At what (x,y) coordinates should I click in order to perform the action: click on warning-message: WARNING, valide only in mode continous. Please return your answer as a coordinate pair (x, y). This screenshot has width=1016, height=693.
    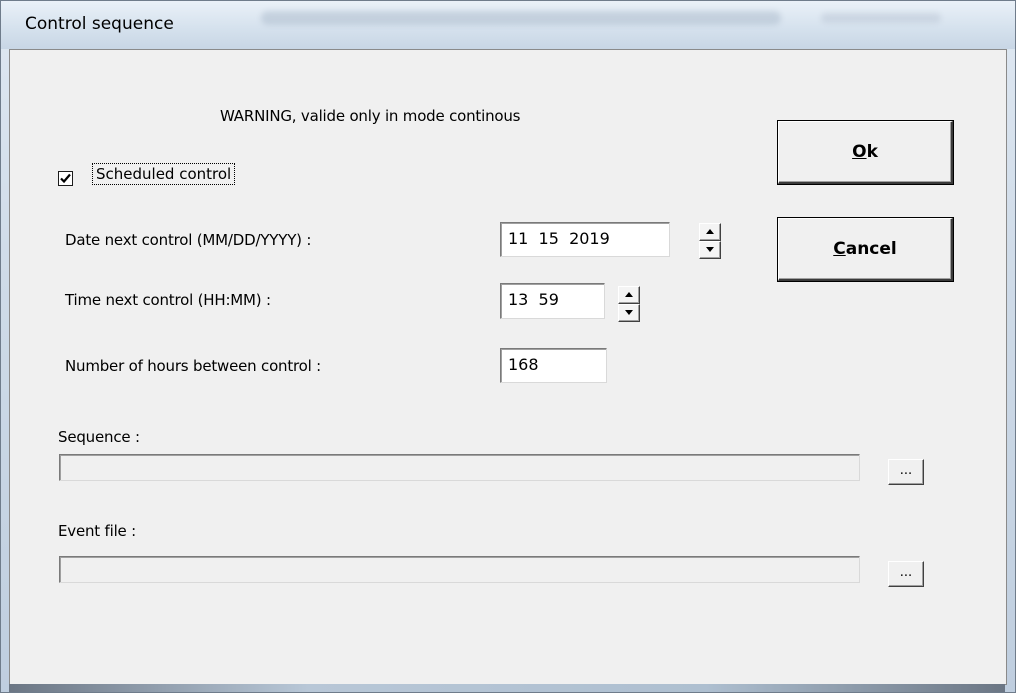
    Looking at the image, I should click on (370, 116).